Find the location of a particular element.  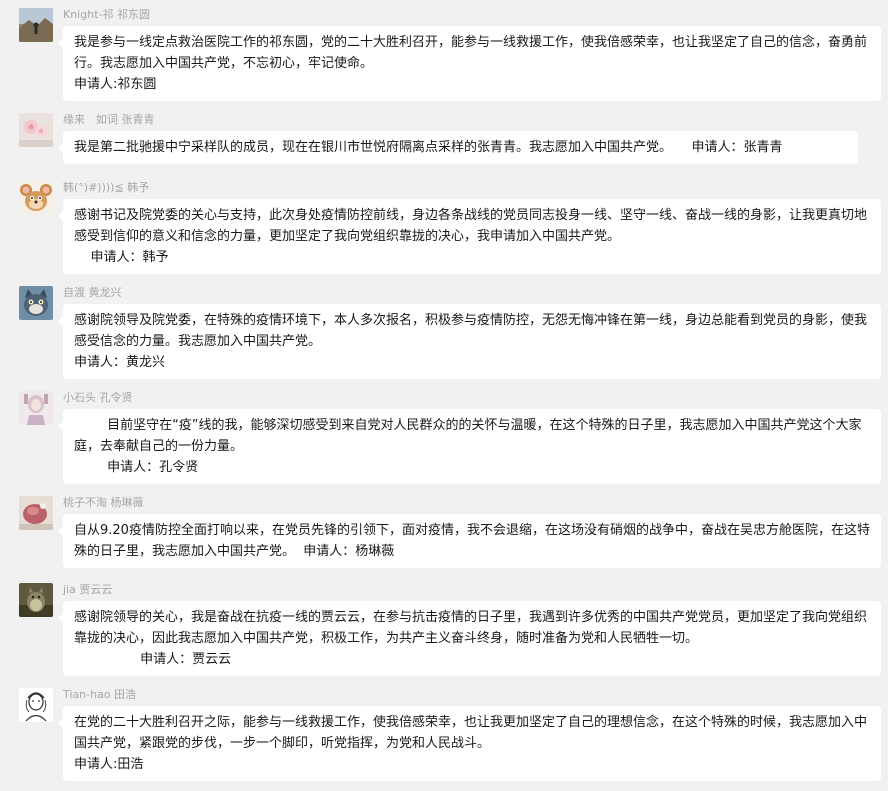

avatar-sketch-portrait is located at coordinates (36, 705).